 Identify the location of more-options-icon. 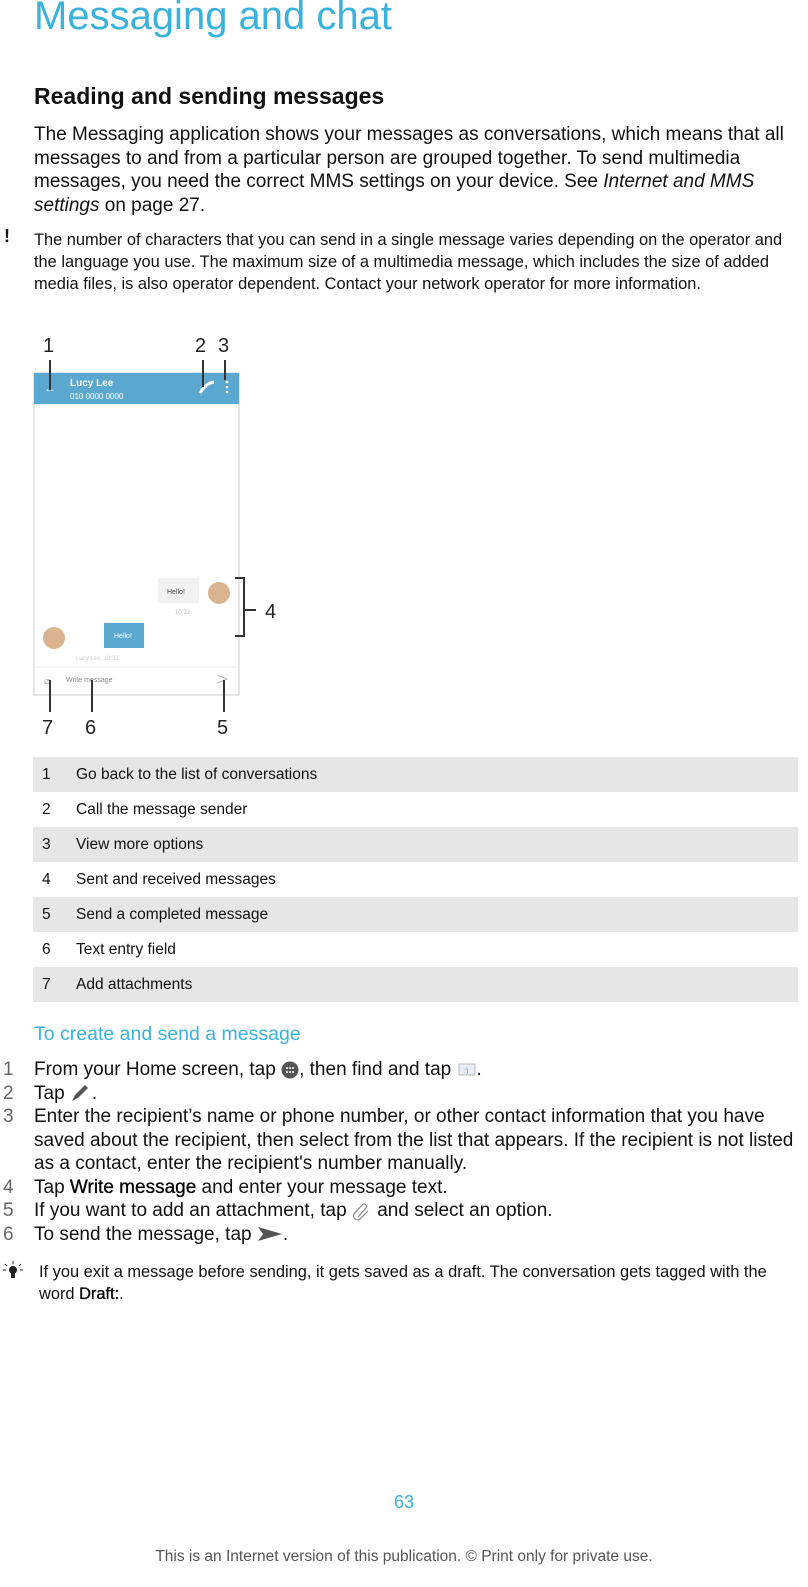
(227, 387).